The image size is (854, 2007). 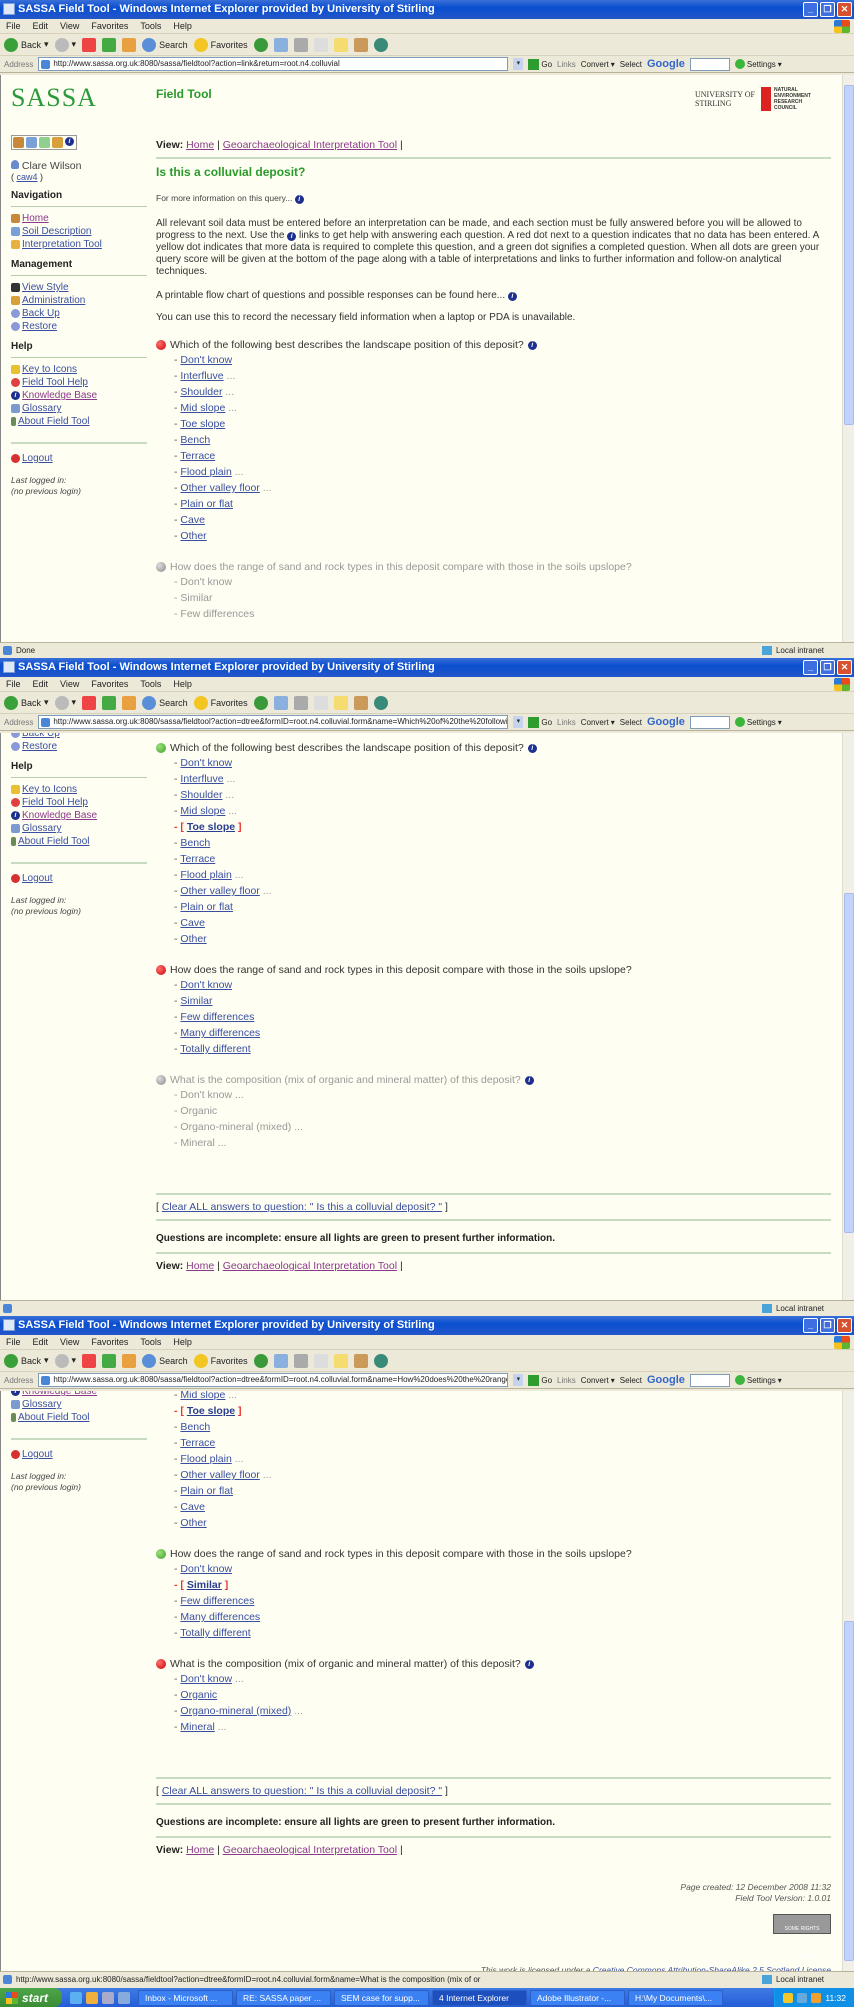 I want to click on mail-icon, so click(x=280, y=702).